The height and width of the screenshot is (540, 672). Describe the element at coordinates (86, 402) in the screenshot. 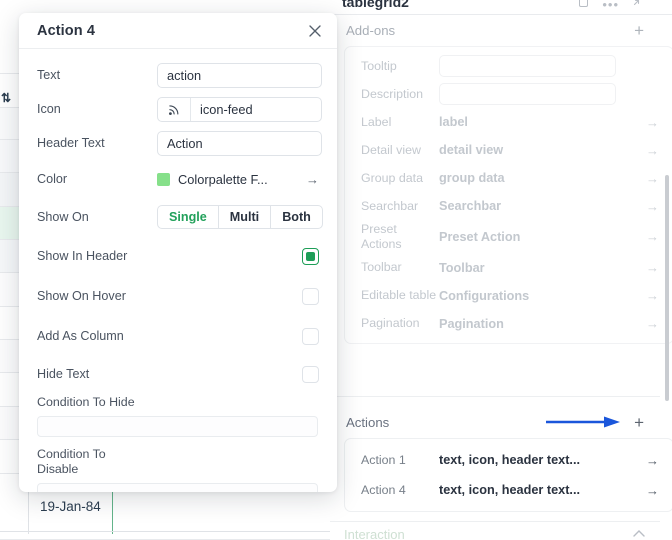

I see `condition-to-hide-label: Condition To Hide` at that location.